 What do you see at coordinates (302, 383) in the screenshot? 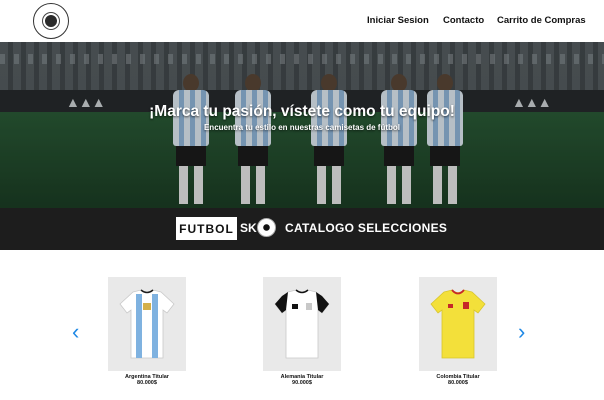
I see `product-price: 90.000$` at bounding box center [302, 383].